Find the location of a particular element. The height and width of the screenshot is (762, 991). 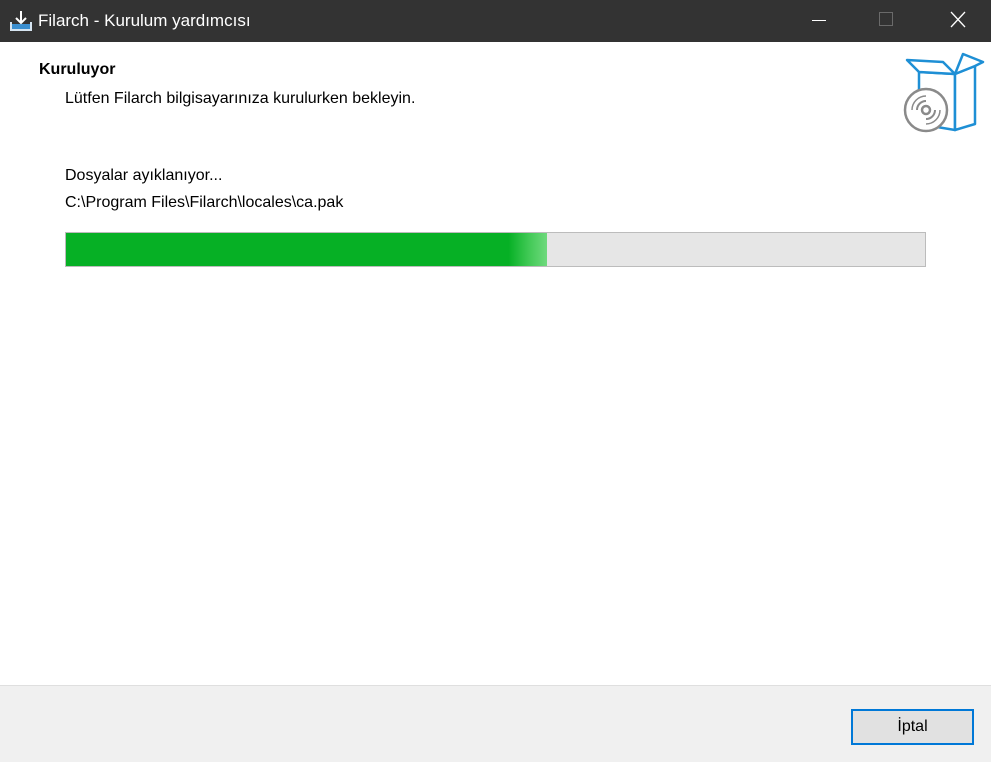

page-title: Kuruluyor is located at coordinates (77, 69).